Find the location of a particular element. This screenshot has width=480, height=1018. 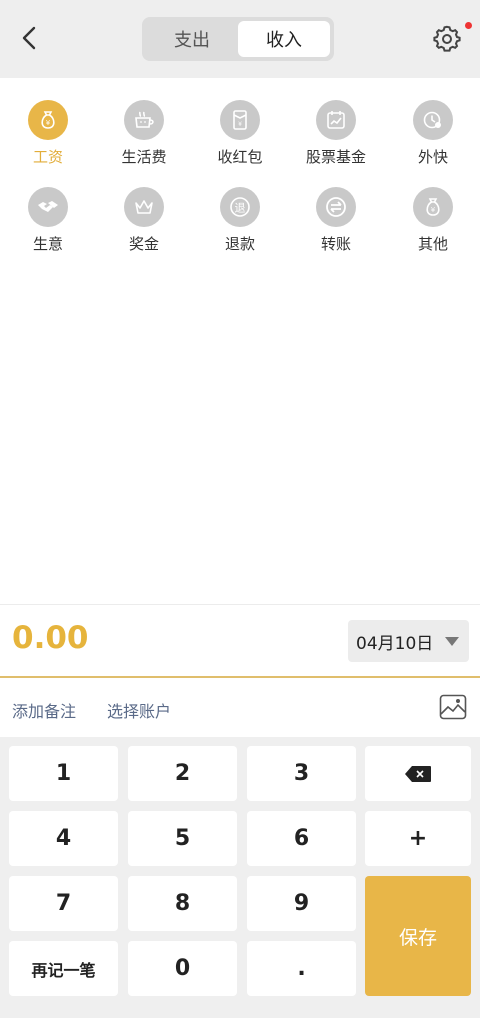

clock-icon is located at coordinates (433, 120).